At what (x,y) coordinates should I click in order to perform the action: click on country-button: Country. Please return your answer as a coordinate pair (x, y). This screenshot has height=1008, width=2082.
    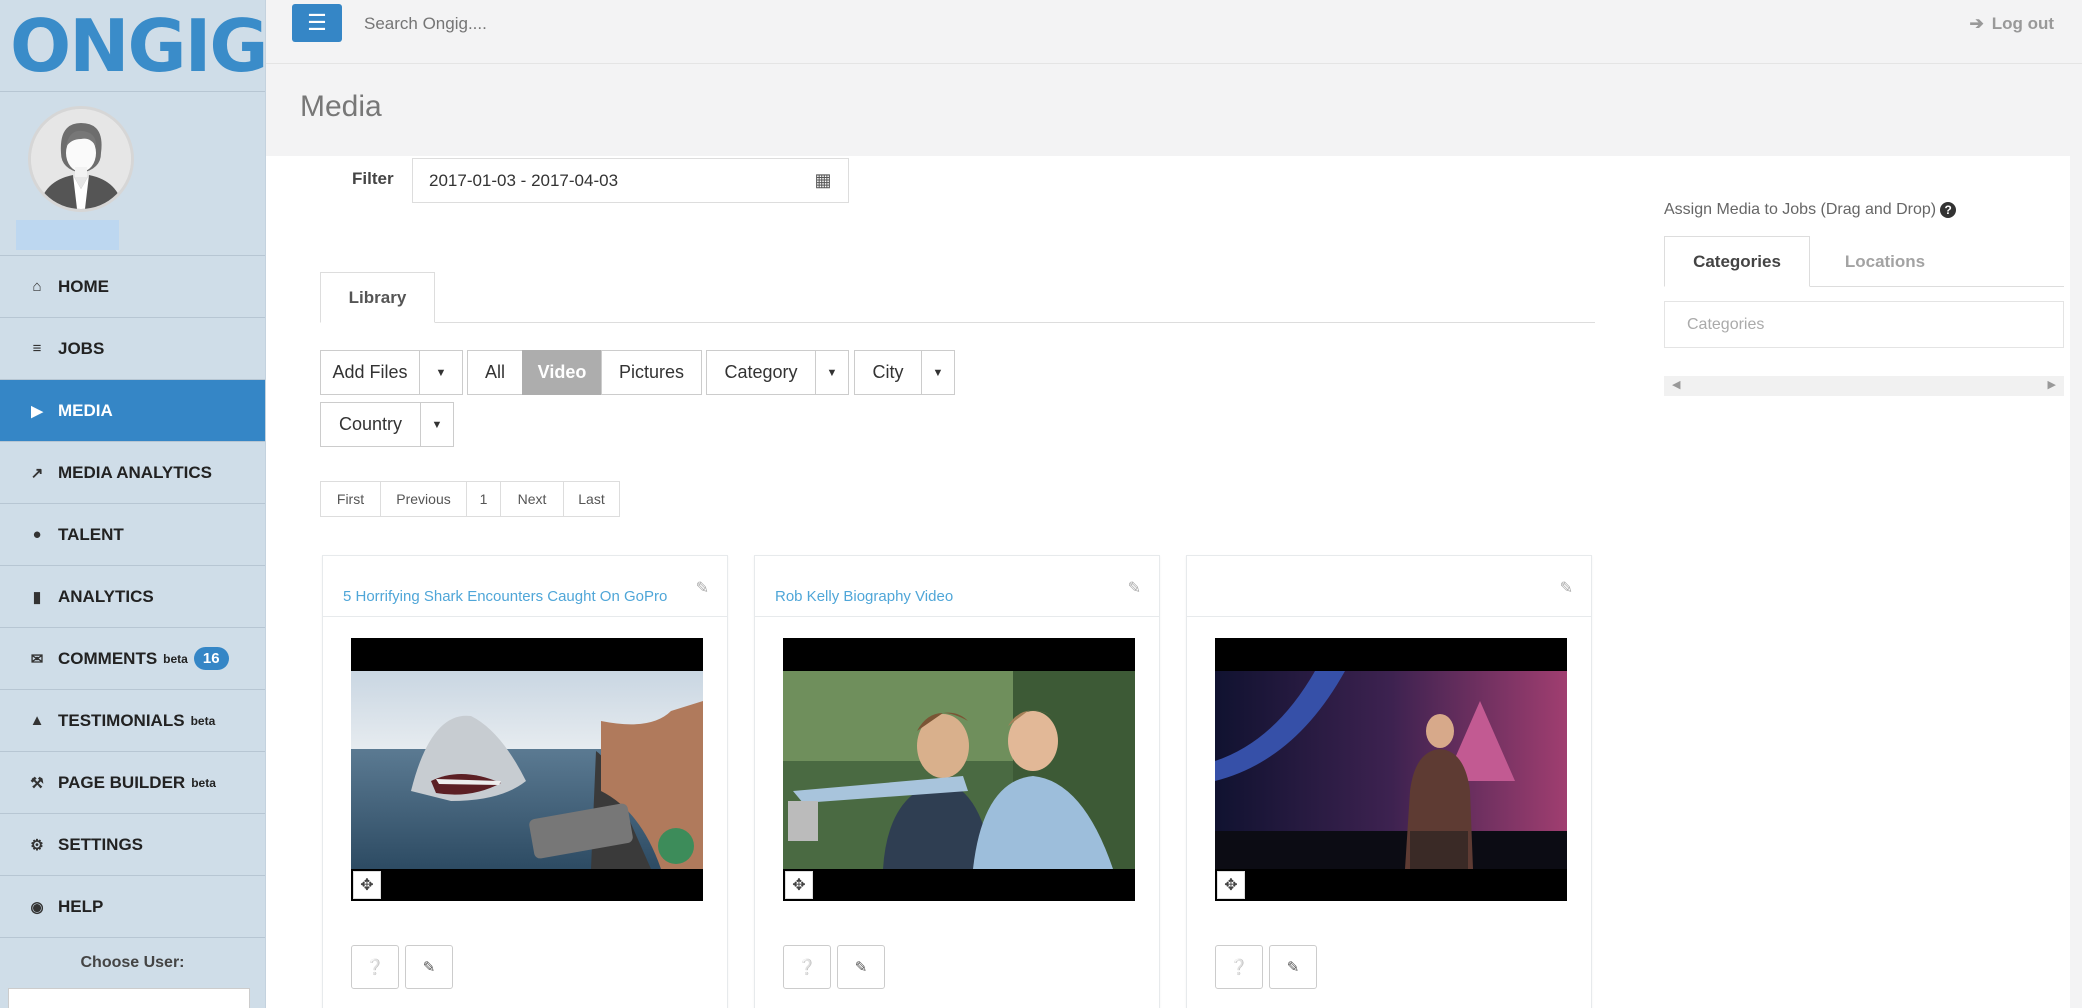
    Looking at the image, I should click on (370, 424).